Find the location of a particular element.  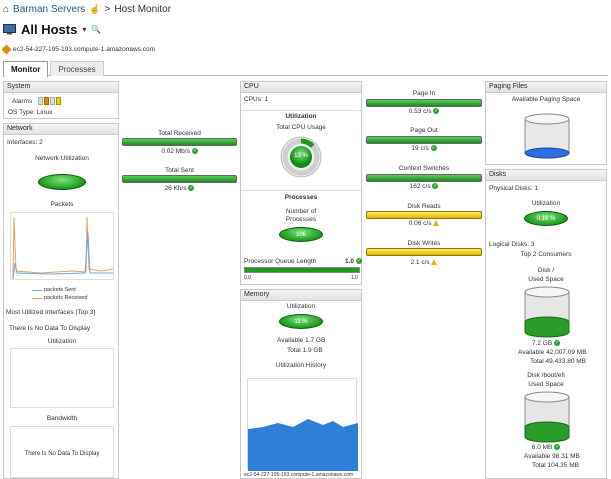

page-title: All Hosts is located at coordinates (49, 29).